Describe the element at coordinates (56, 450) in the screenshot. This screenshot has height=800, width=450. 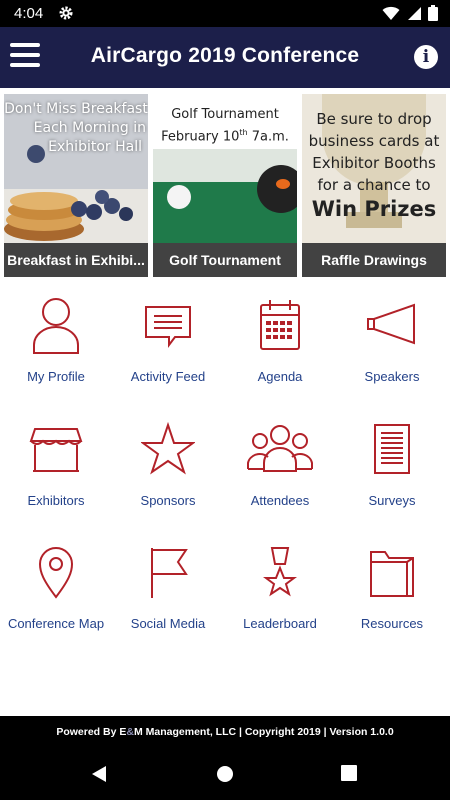
I see `storefront-icon` at that location.